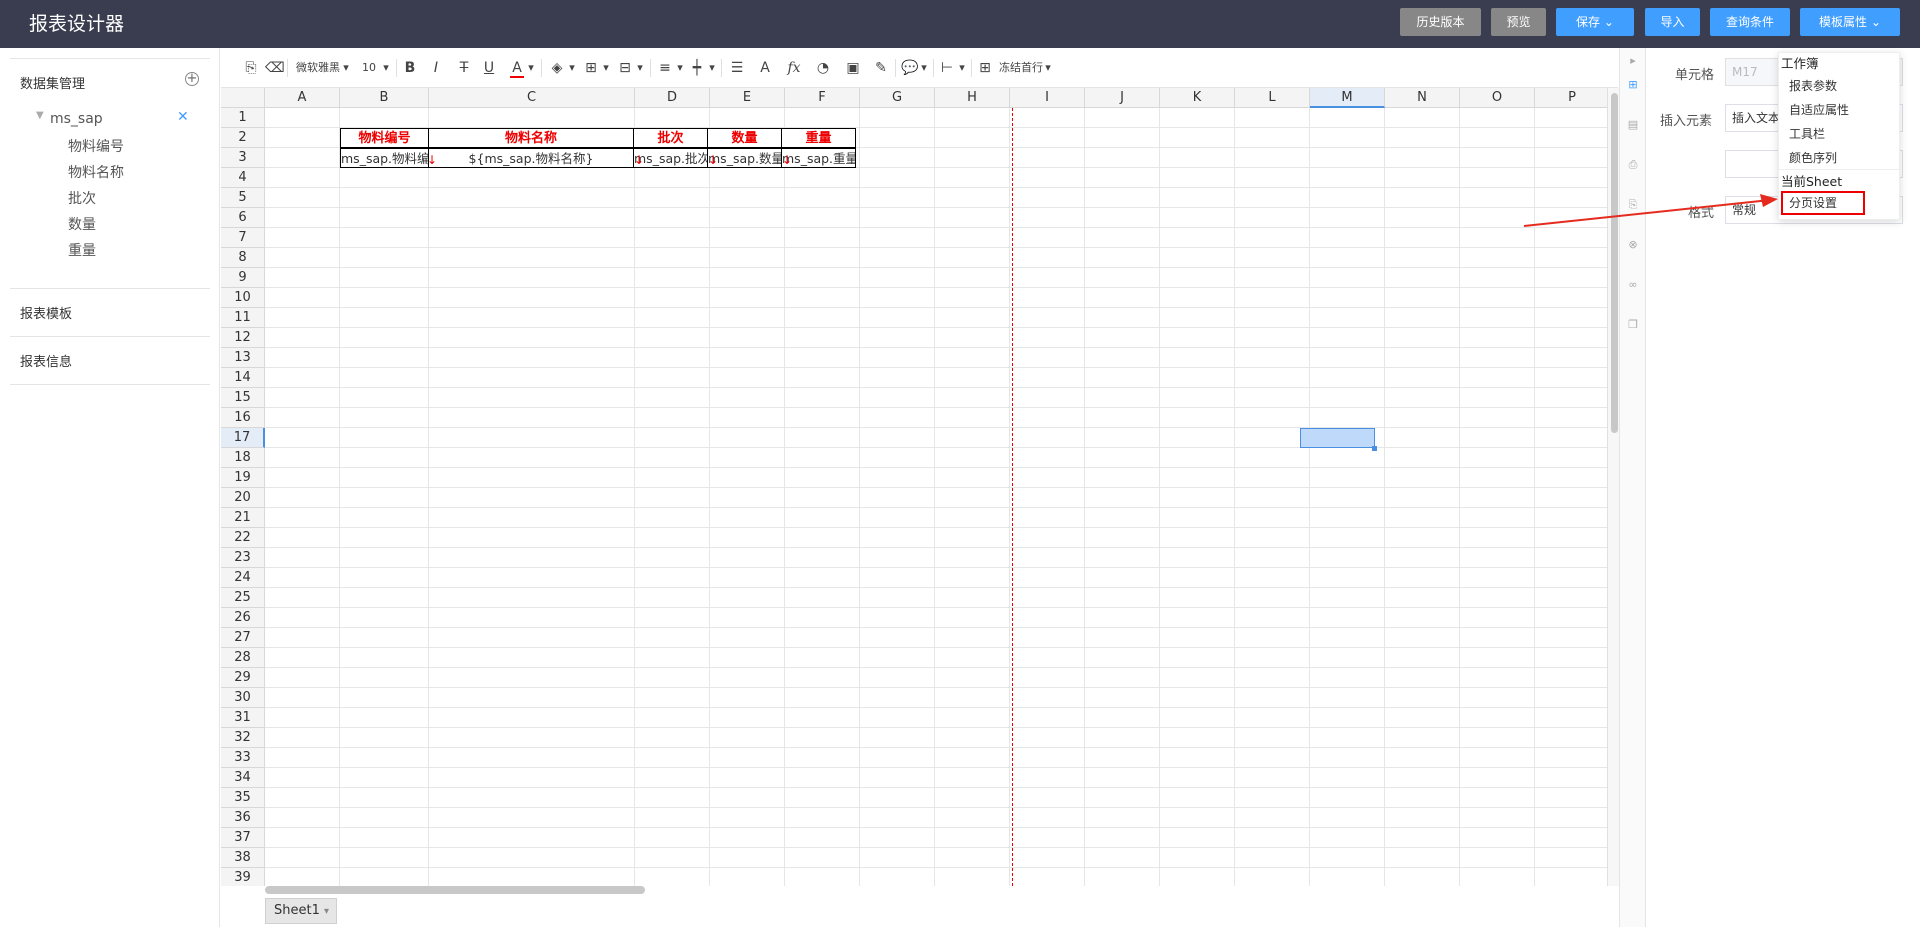  I want to click on column-header: G, so click(897, 98).